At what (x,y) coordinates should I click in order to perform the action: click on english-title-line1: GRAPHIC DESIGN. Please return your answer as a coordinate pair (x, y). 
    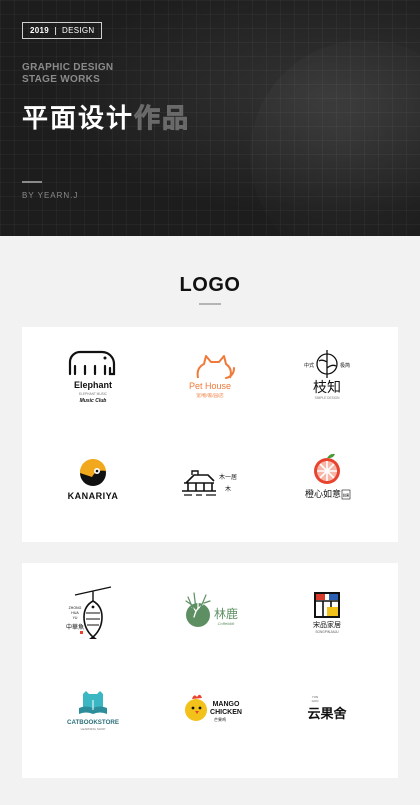
    Looking at the image, I should click on (68, 67).